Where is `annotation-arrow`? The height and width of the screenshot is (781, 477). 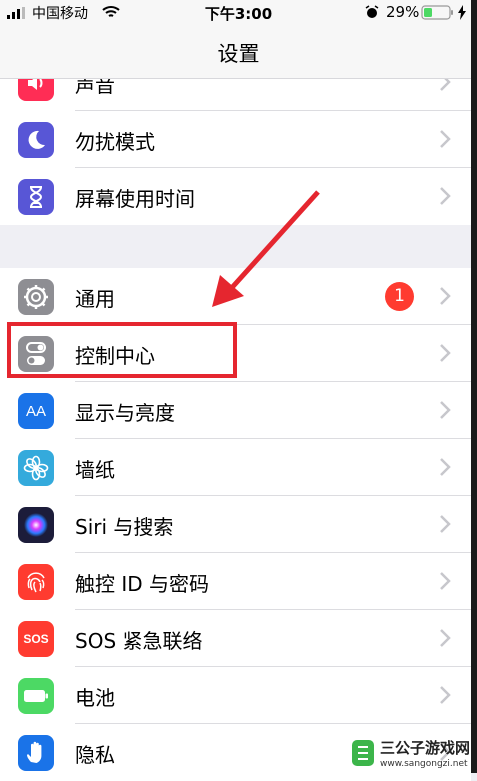
annotation-arrow is located at coordinates (266, 248).